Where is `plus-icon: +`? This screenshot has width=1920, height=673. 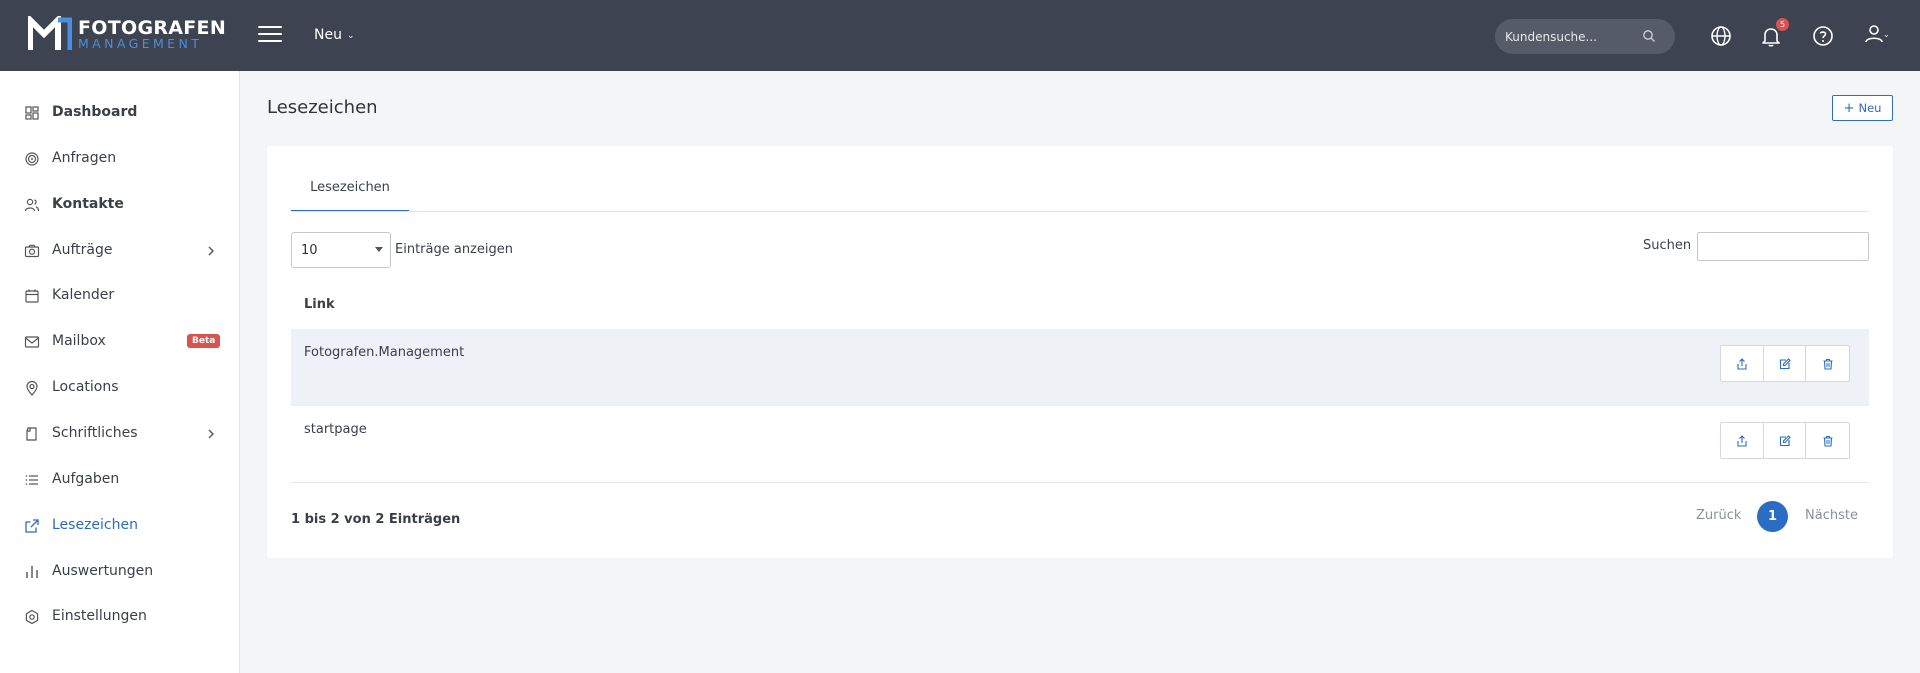
plus-icon: + is located at coordinates (1849, 108).